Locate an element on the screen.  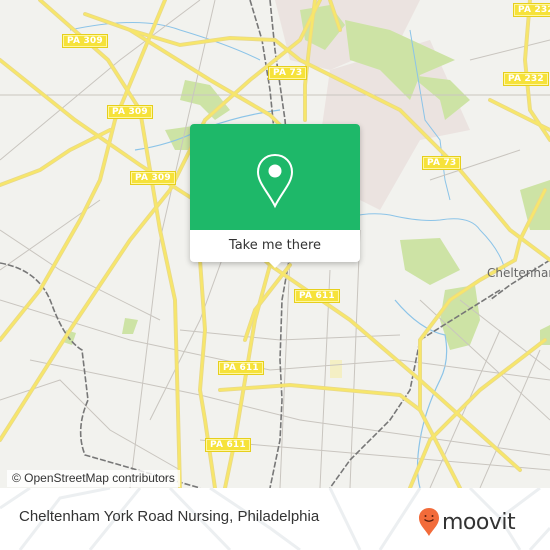
take-me-there-button: Take me there is located at coordinates (275, 246).